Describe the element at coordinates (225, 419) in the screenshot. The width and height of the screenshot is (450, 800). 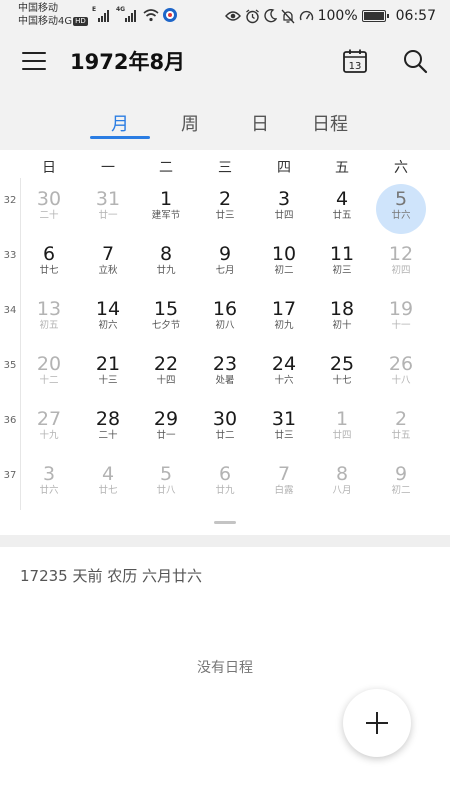
I see `day-number: 30` at that location.